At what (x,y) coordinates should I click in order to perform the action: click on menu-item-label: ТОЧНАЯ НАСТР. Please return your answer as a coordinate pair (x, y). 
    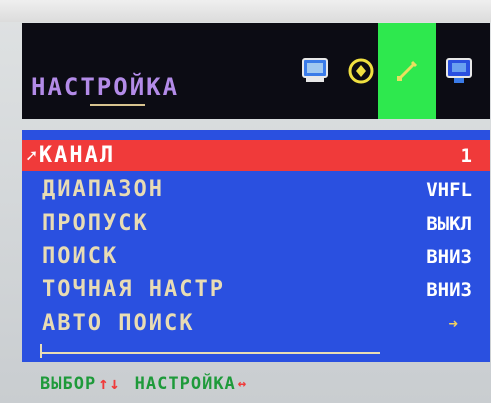
    Looking at the image, I should click on (133, 289).